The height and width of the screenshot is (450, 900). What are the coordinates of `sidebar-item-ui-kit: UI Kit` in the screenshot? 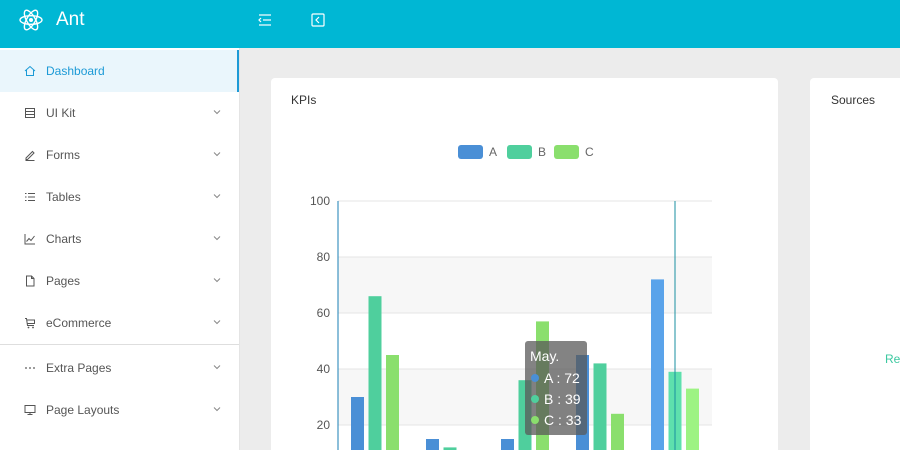 It's located at (119, 113).